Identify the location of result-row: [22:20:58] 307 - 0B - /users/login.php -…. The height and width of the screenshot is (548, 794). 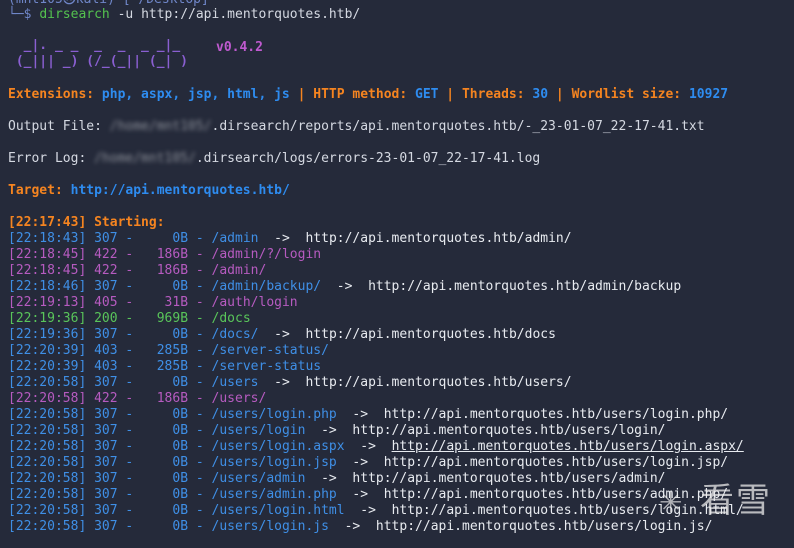
(368, 414).